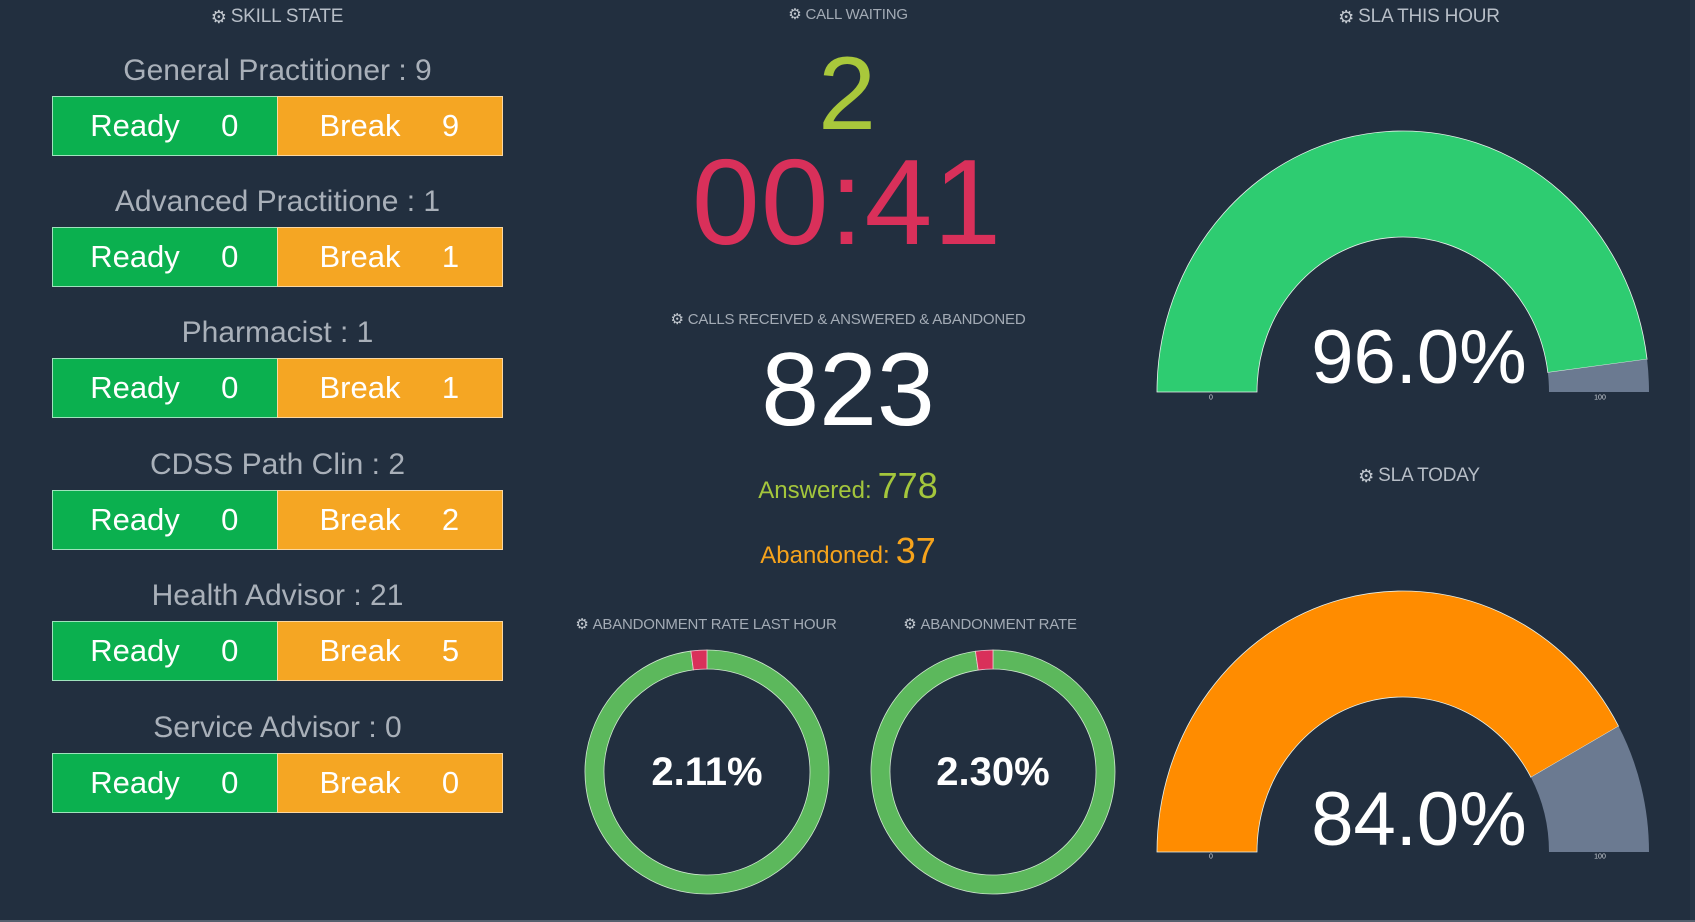 This screenshot has width=1695, height=922. What do you see at coordinates (993, 772) in the screenshot?
I see `abandonment-rate-value: 2.30%` at bounding box center [993, 772].